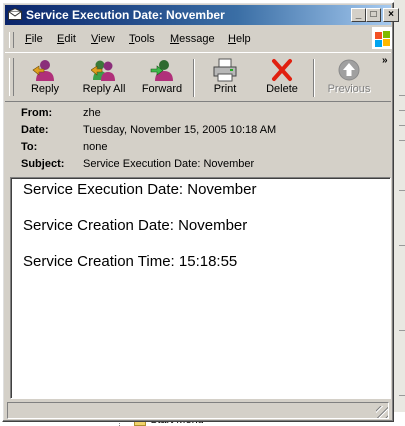 The width and height of the screenshot is (405, 426). I want to click on menu-grip, so click(11, 40).